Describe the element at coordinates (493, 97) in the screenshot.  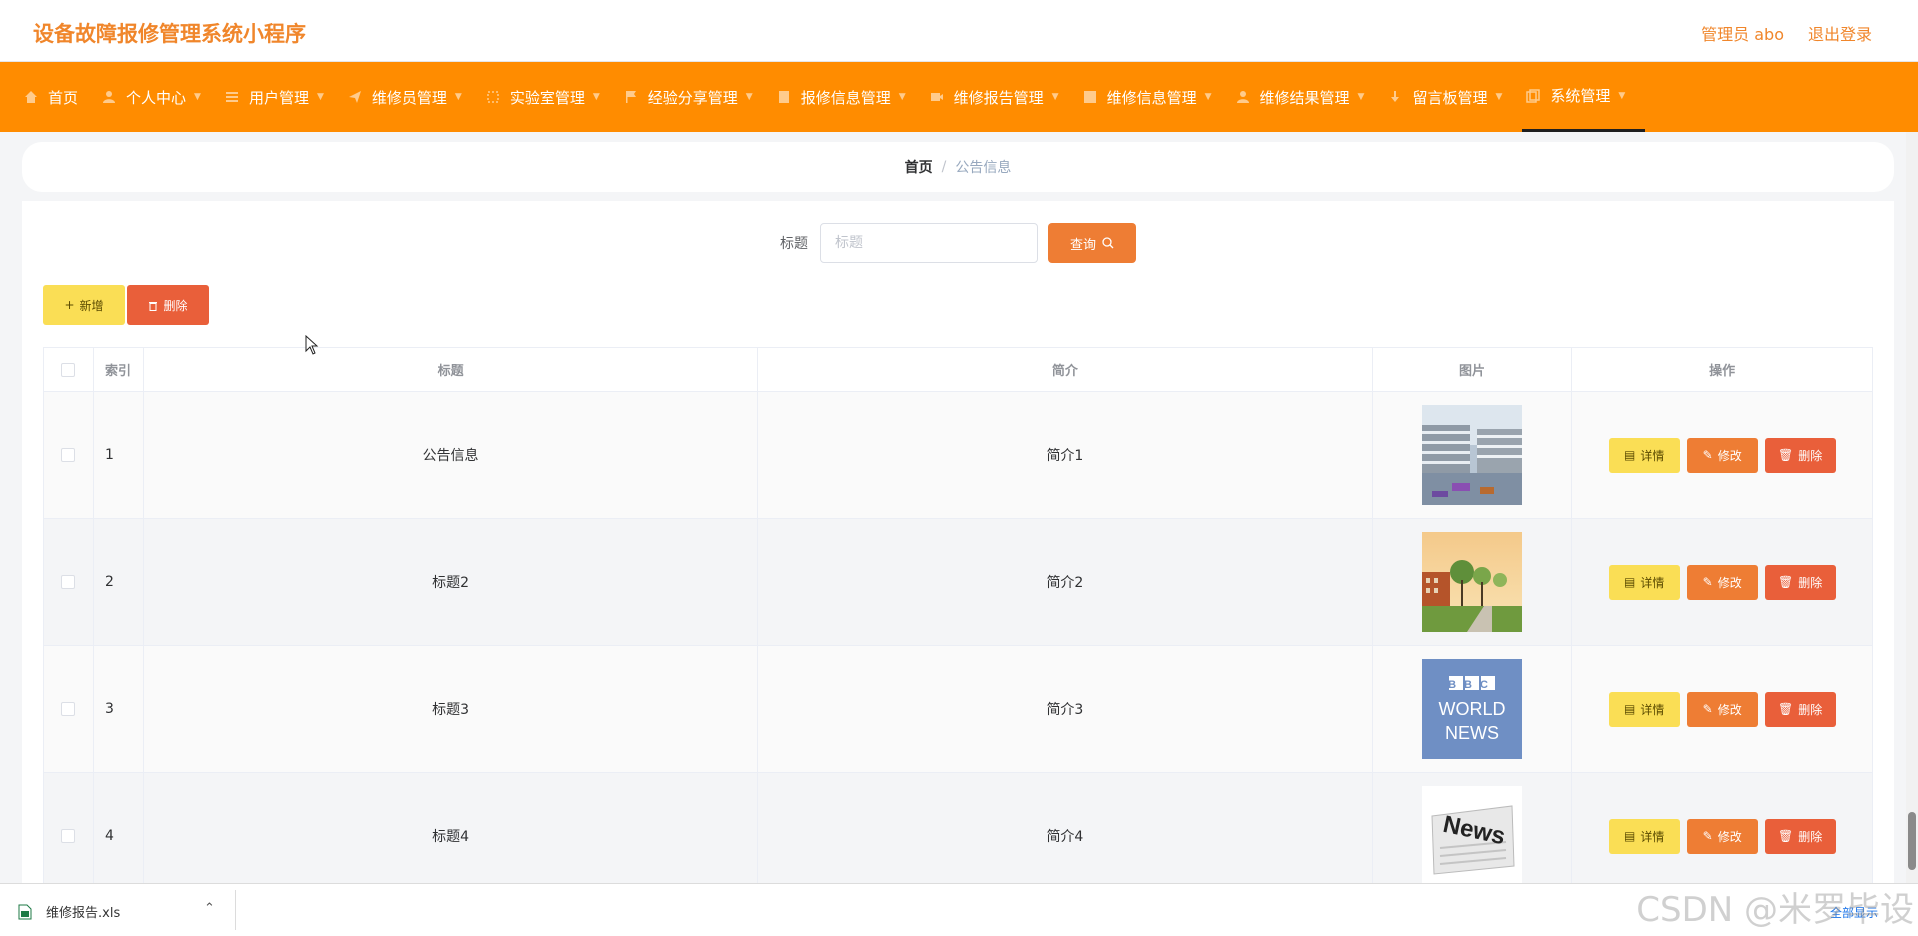
I see `crop-icon` at that location.